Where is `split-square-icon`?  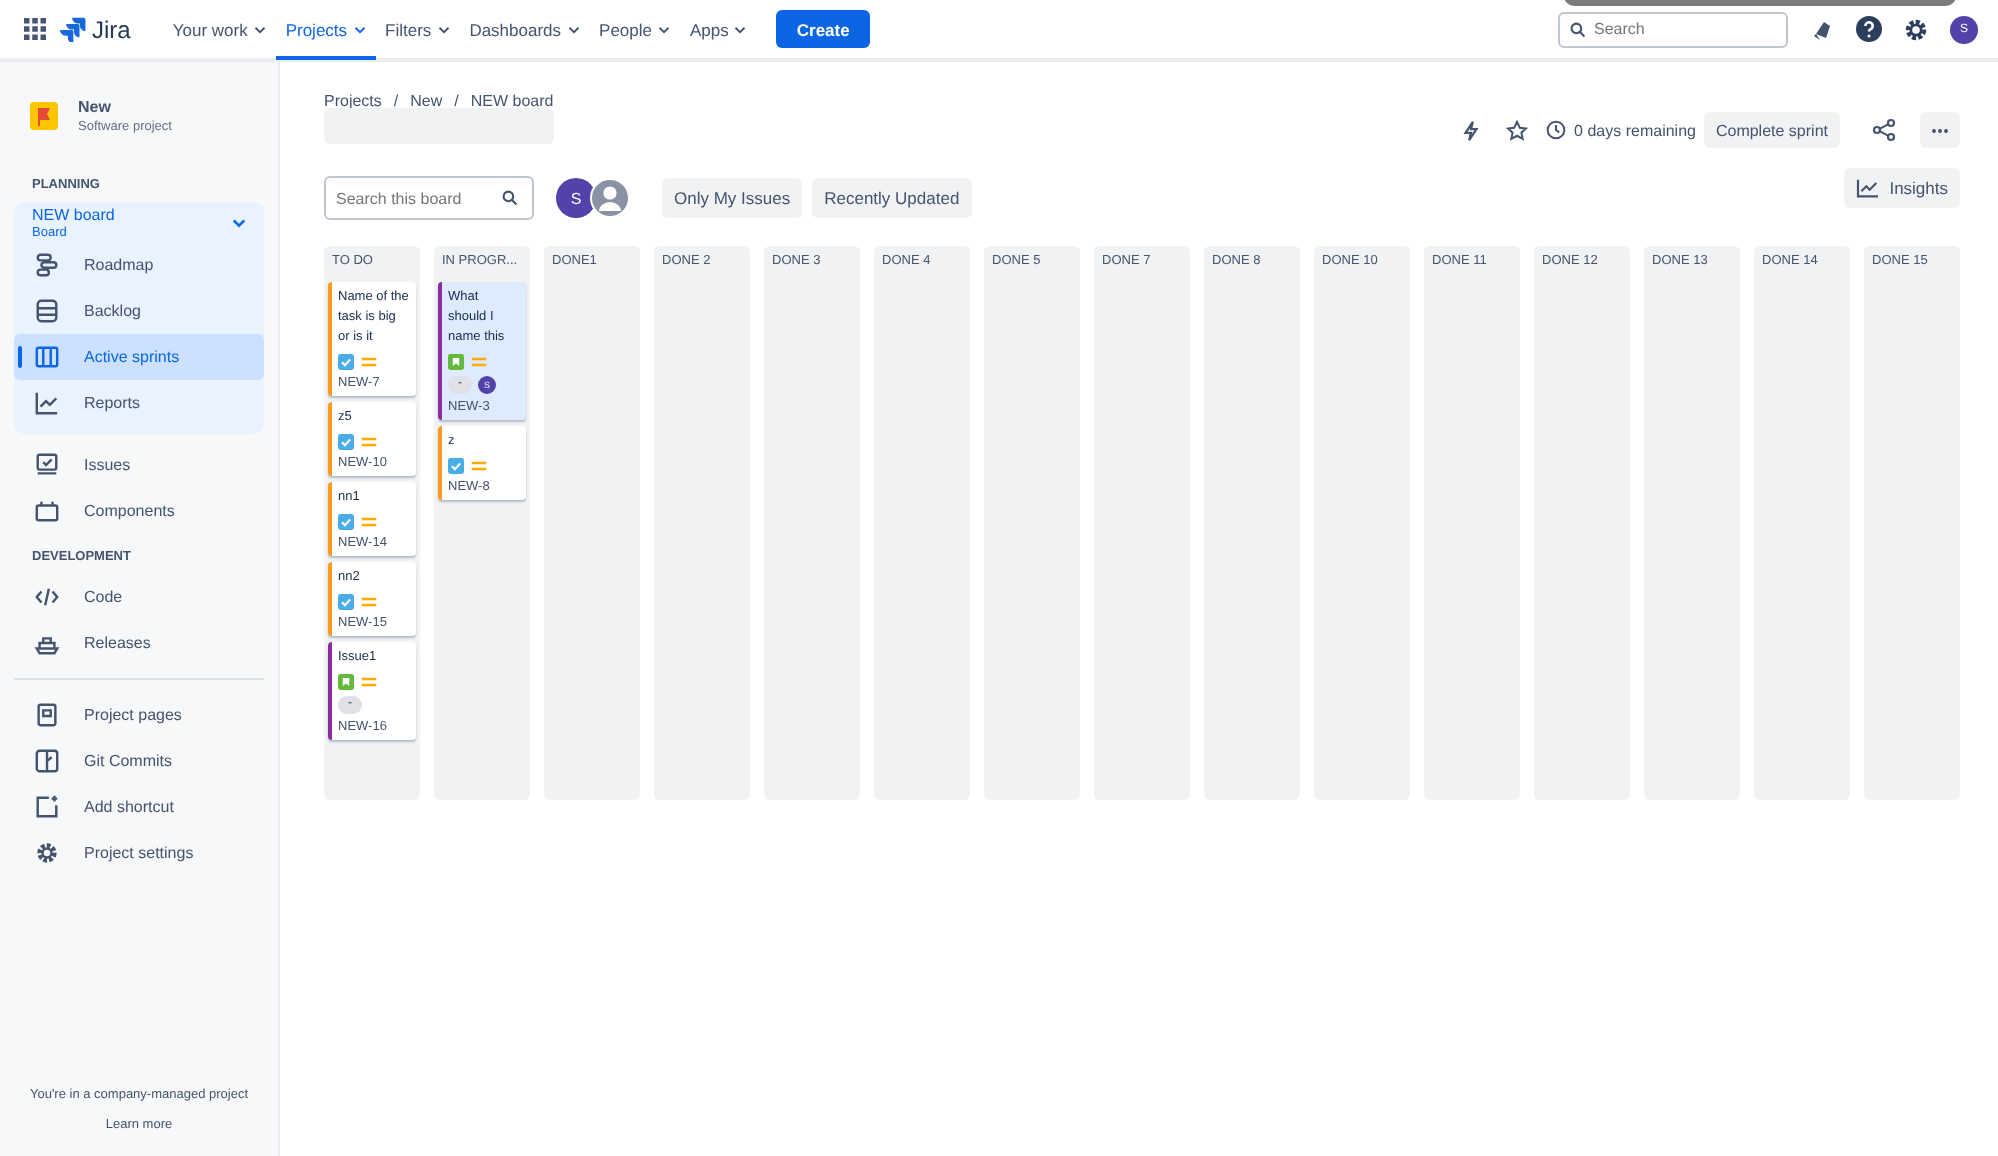
split-square-icon is located at coordinates (47, 761).